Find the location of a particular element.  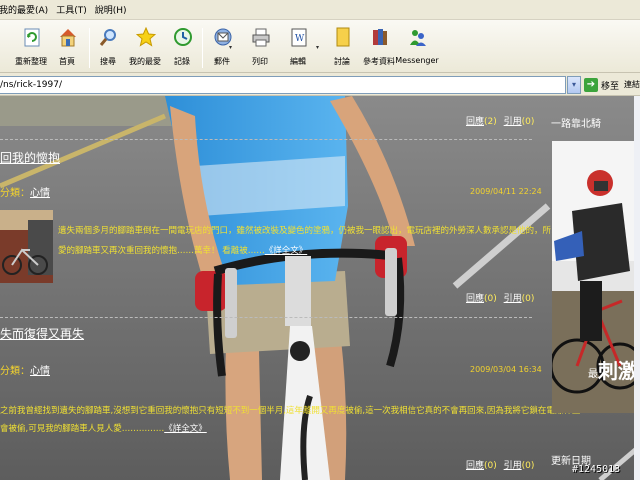

messenger-buddy-icon is located at coordinates (418, 38).